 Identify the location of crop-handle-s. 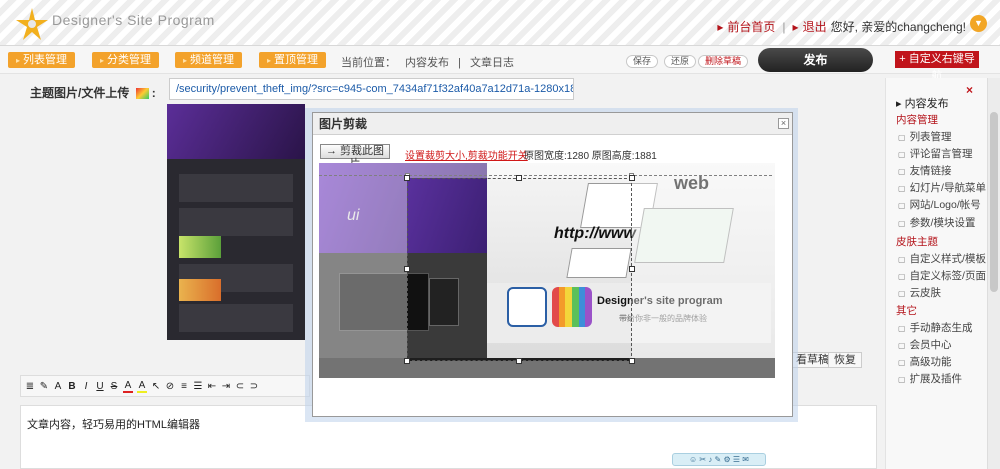
(519, 361).